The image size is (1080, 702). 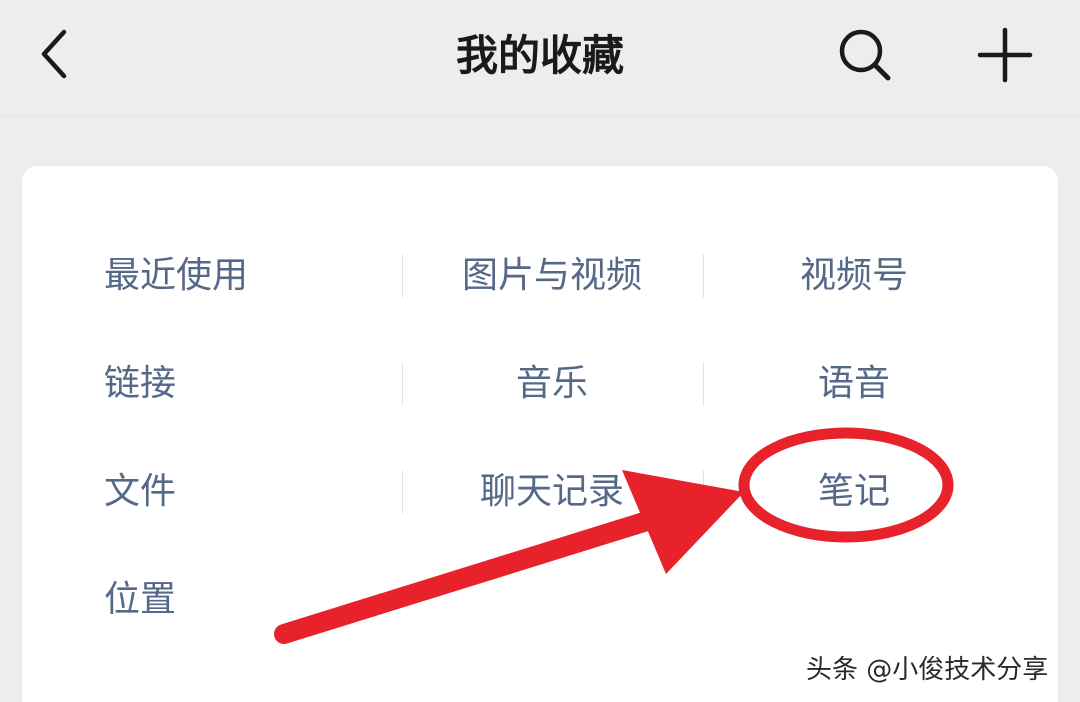 I want to click on search-icon, so click(x=865, y=55).